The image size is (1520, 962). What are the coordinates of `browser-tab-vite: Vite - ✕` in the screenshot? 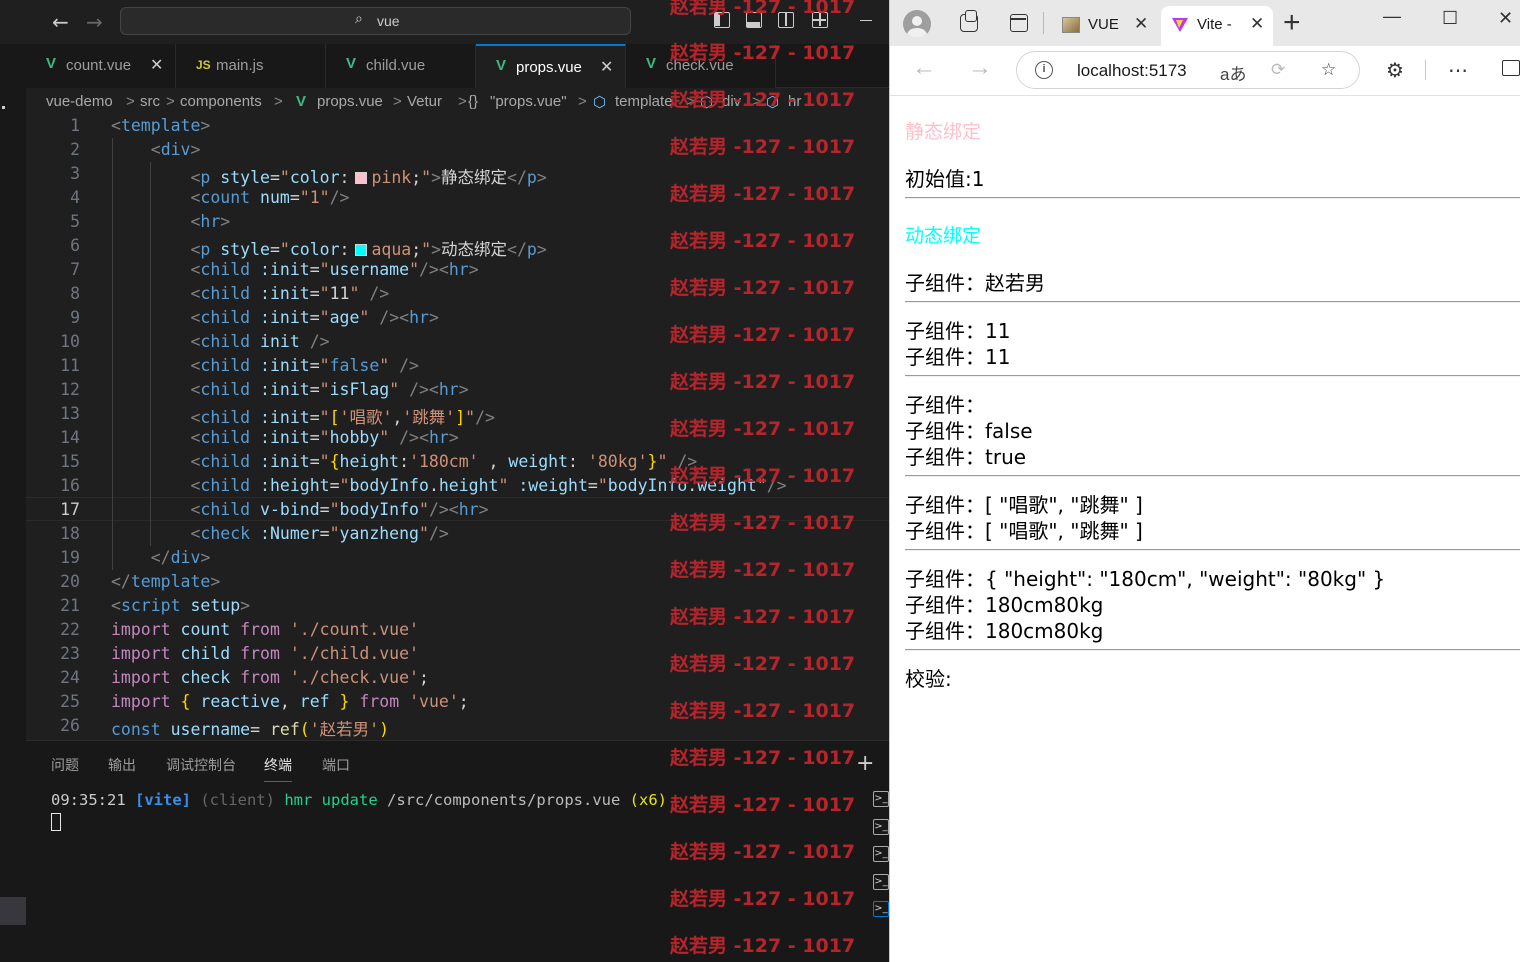 It's located at (1217, 26).